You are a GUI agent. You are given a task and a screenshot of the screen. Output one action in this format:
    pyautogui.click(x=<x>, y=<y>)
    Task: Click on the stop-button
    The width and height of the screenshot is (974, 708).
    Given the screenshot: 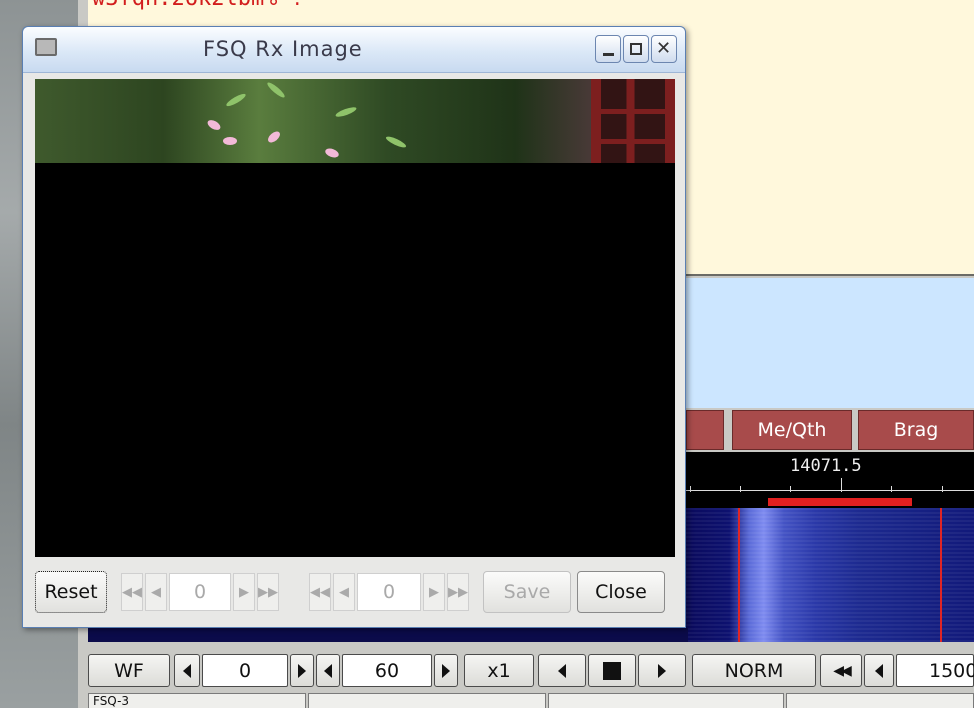 What is the action you would take?
    pyautogui.click(x=612, y=670)
    